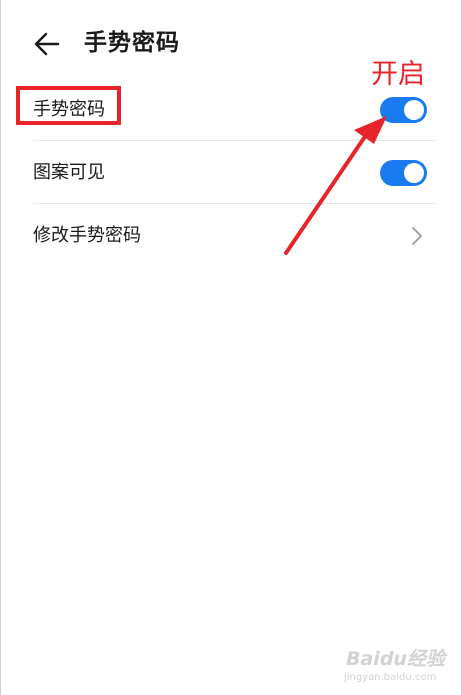 The width and height of the screenshot is (462, 695). What do you see at coordinates (398, 74) in the screenshot?
I see `annotation-label: 开启` at bounding box center [398, 74].